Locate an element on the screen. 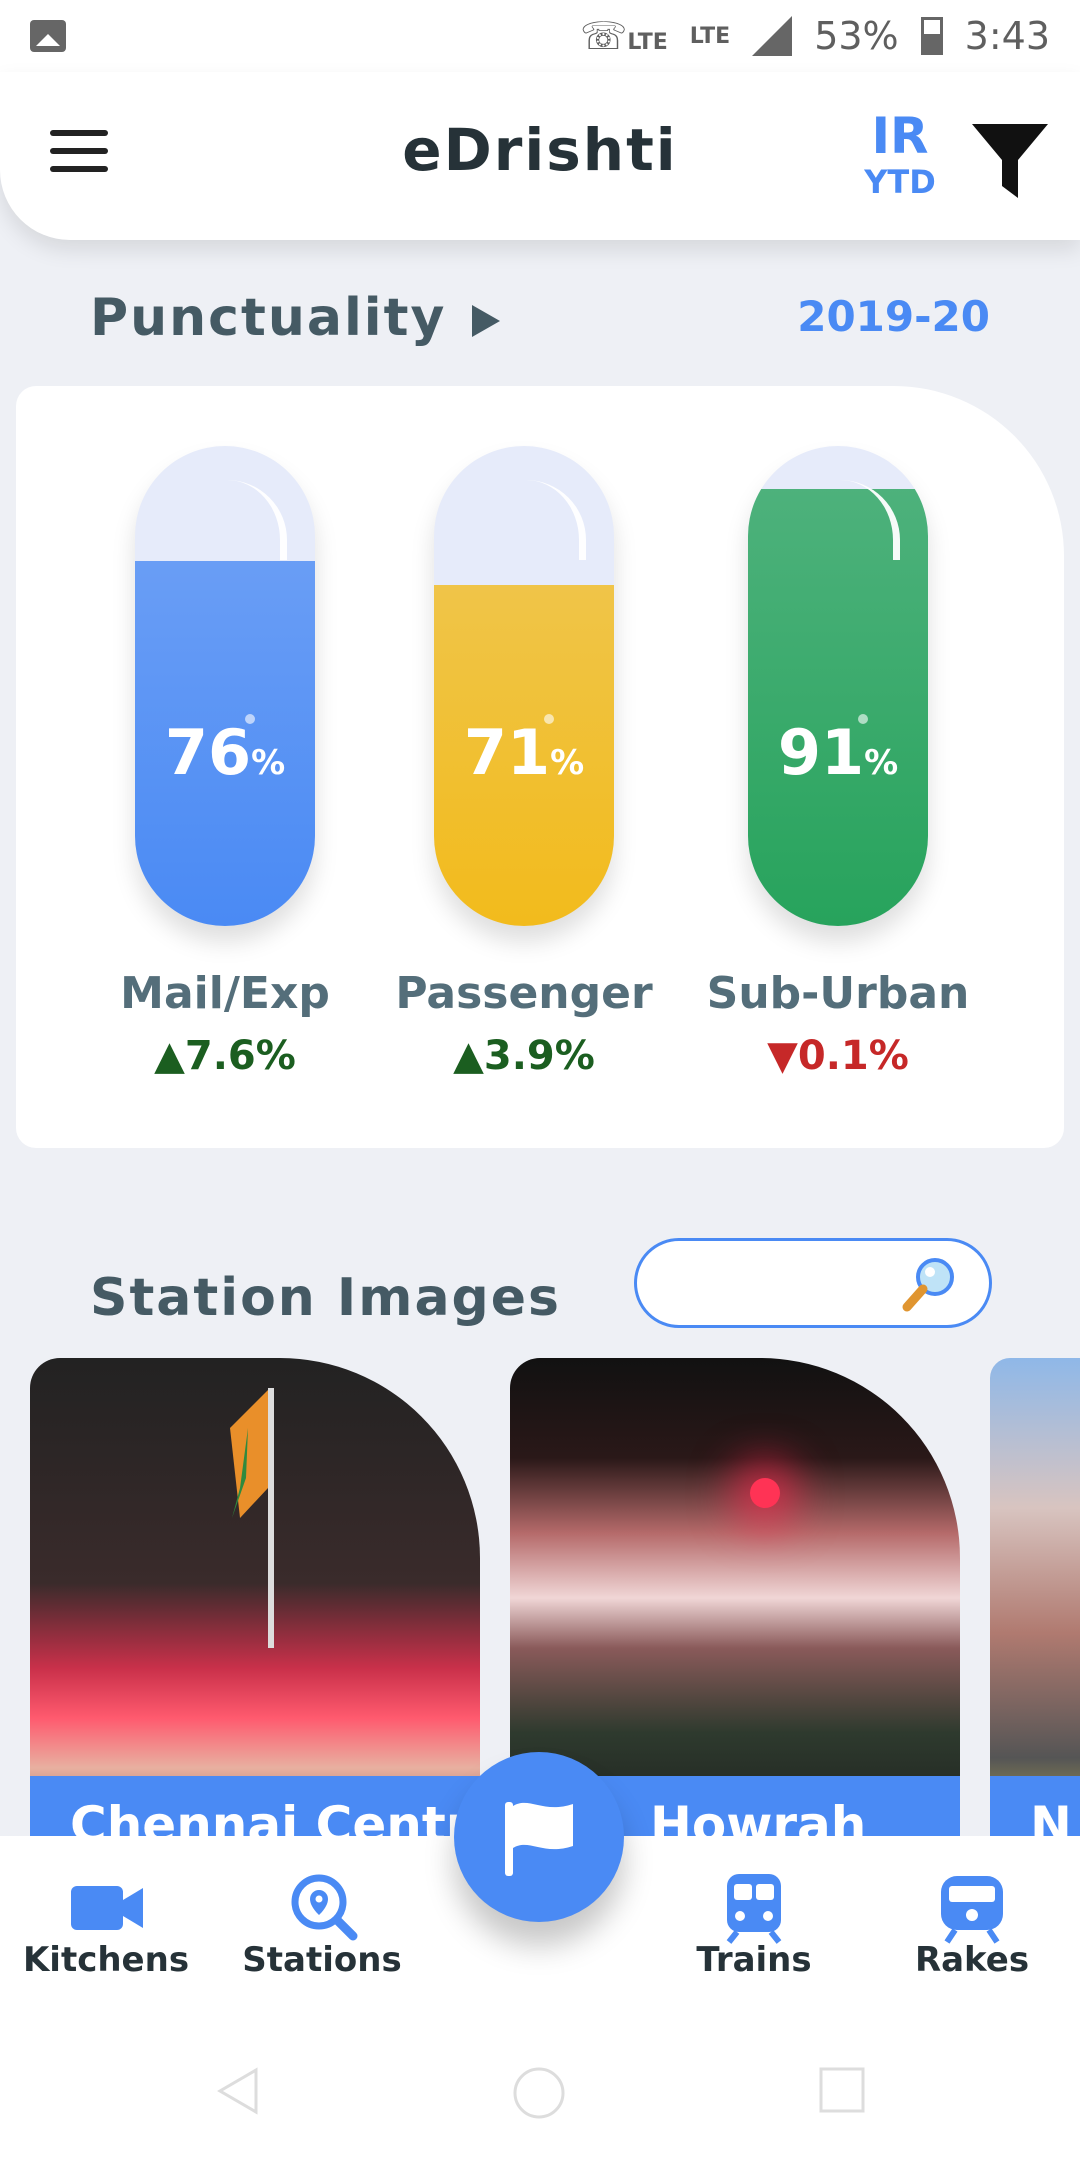 The width and height of the screenshot is (1080, 2160). nav-stations: Stations is located at coordinates (322, 1925).